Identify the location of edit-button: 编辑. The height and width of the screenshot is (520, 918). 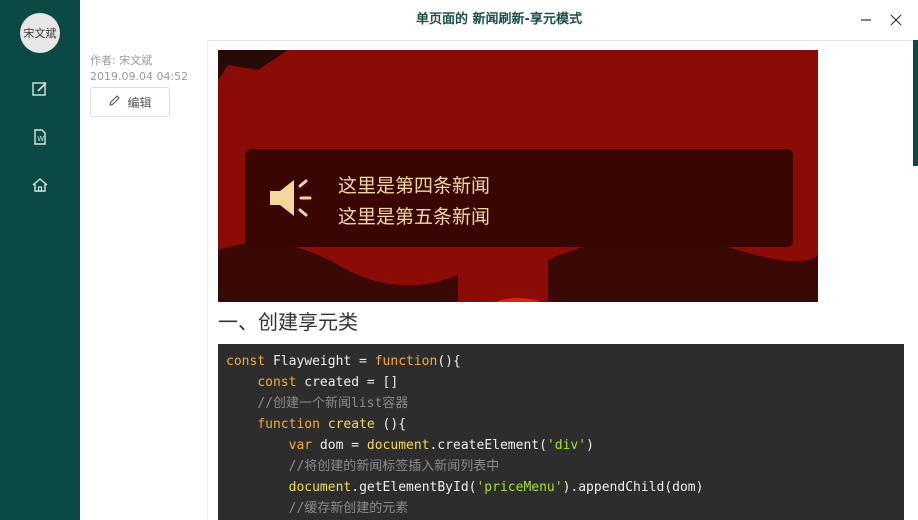
(130, 102).